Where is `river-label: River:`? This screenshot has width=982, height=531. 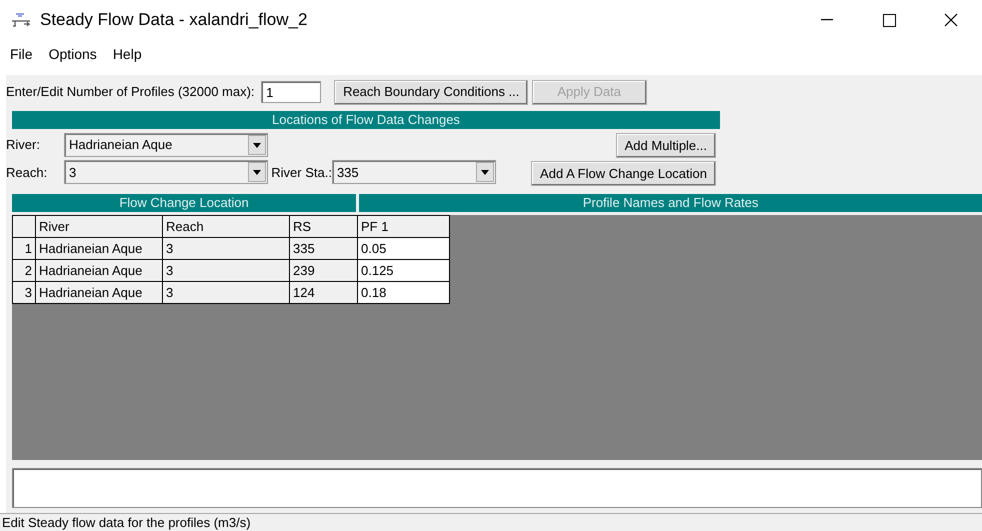 river-label: River: is located at coordinates (23, 145).